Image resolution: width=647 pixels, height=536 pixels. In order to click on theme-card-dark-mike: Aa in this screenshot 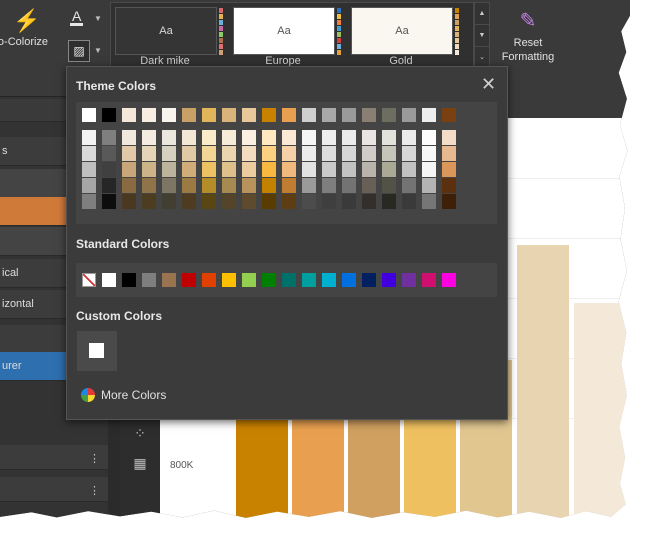, I will do `click(166, 31)`.